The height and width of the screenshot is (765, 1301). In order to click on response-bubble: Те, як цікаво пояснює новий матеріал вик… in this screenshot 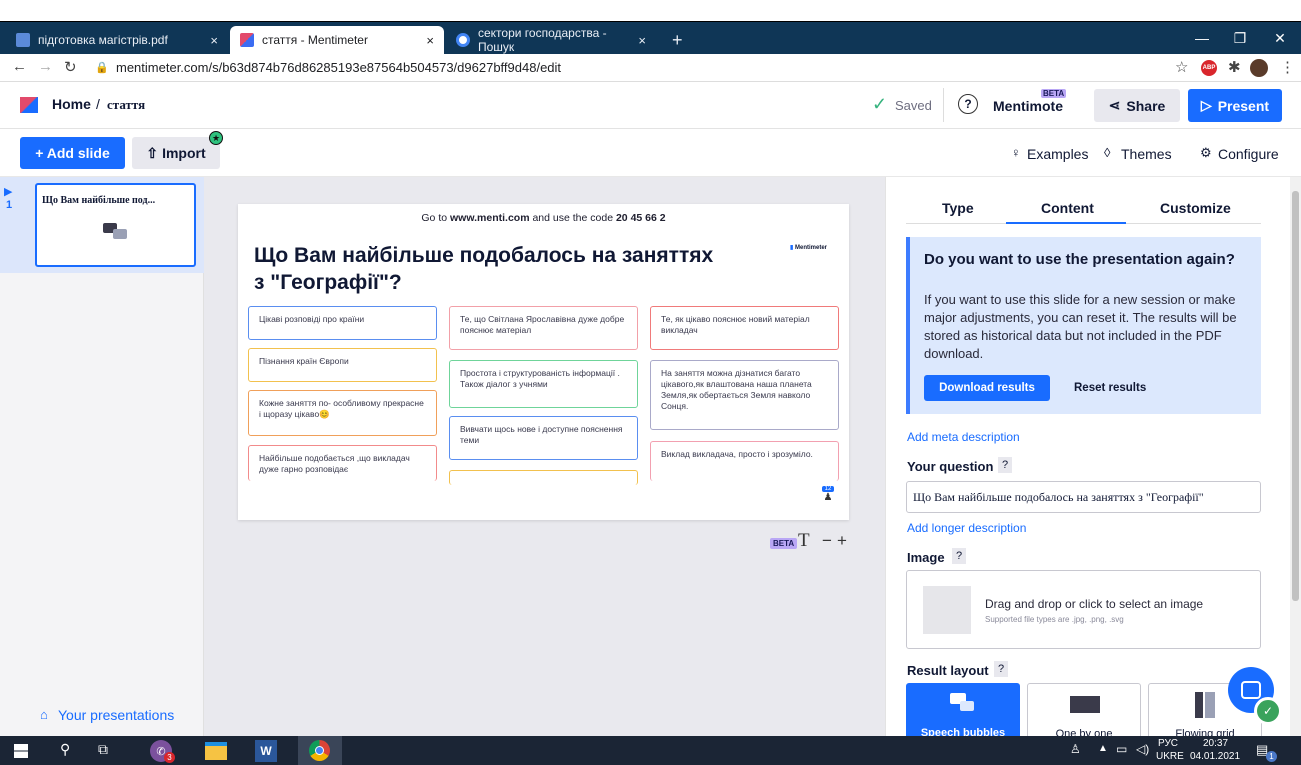, I will do `click(744, 328)`.